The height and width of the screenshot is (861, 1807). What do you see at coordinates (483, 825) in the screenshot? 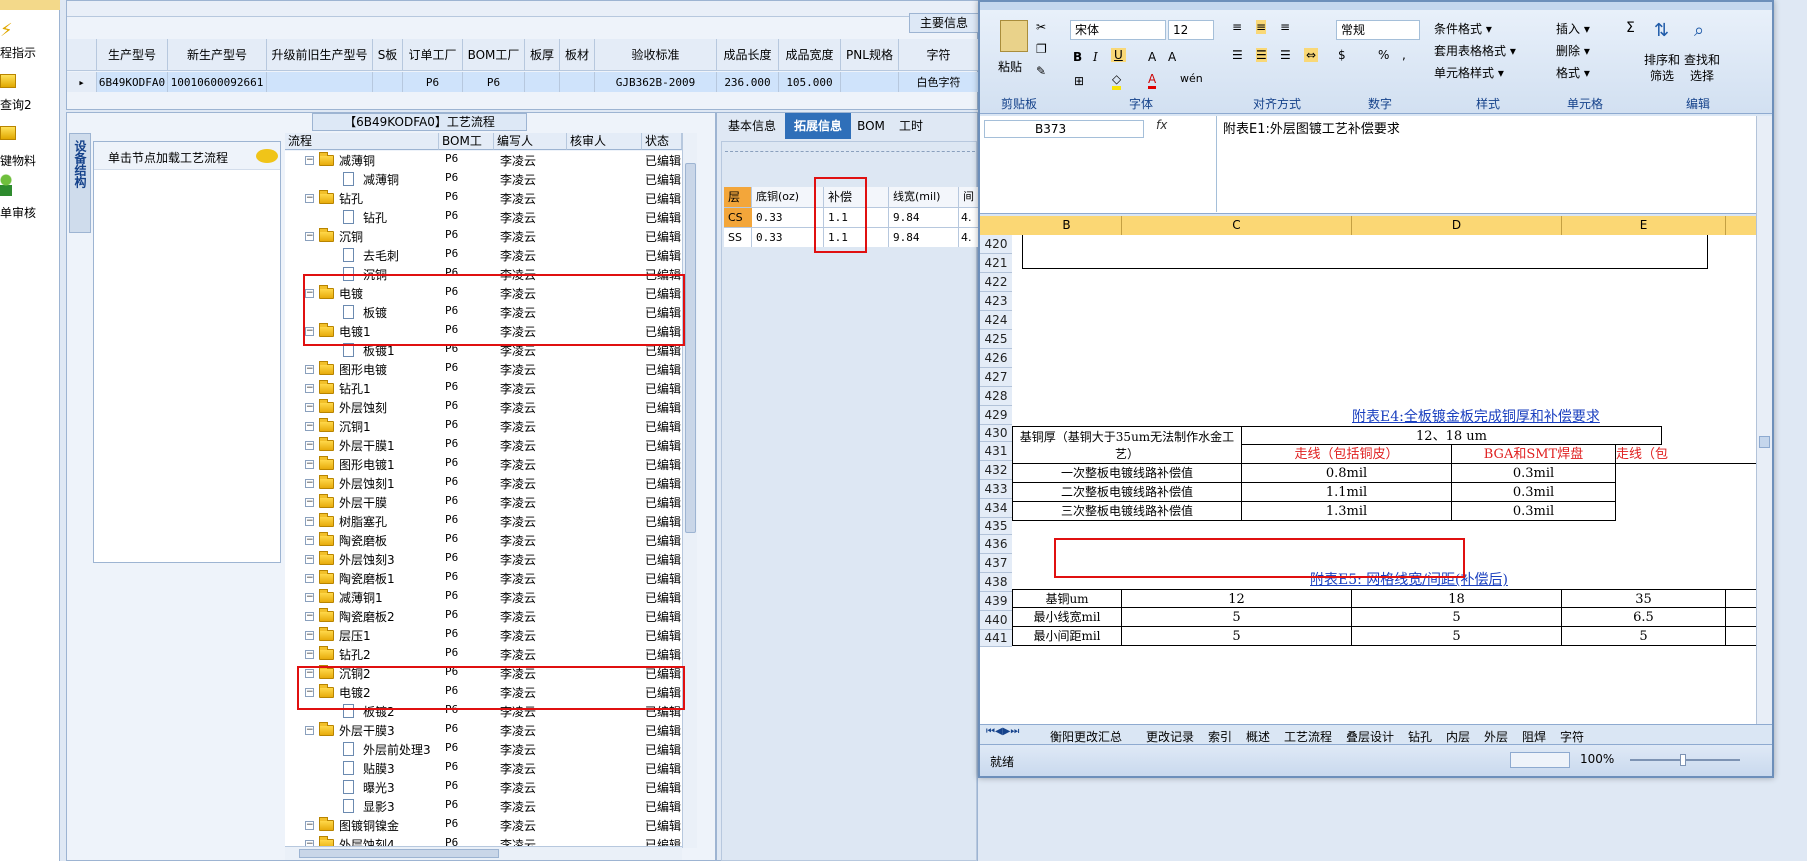
I see `tree-row: − 图镀铜镍金 P6 李凌云 已编辑` at bounding box center [483, 825].